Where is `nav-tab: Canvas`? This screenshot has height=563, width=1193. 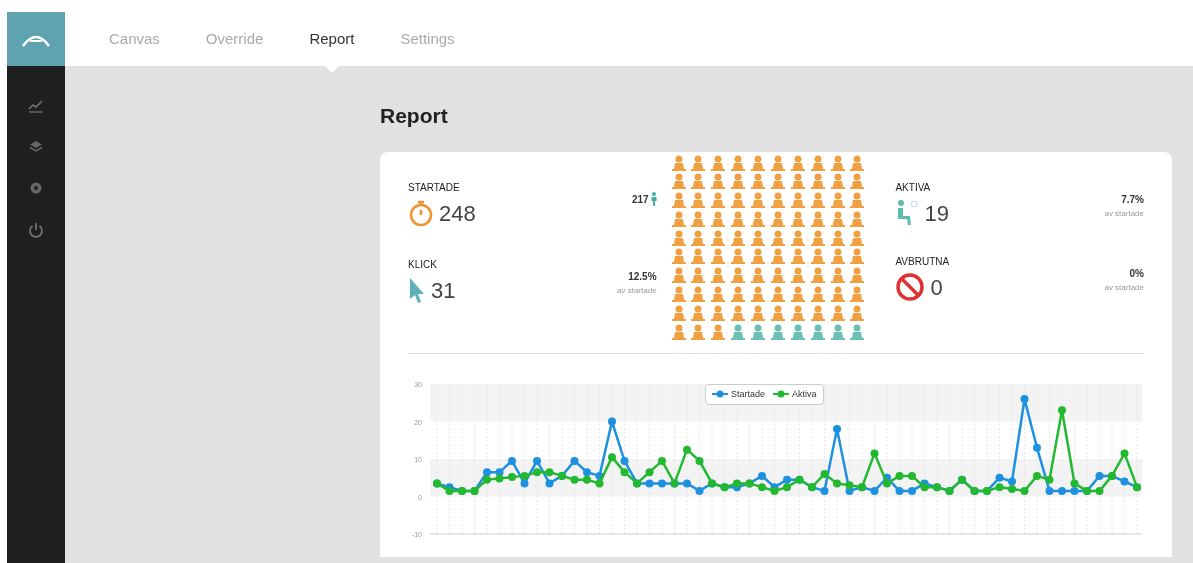 nav-tab: Canvas is located at coordinates (134, 39).